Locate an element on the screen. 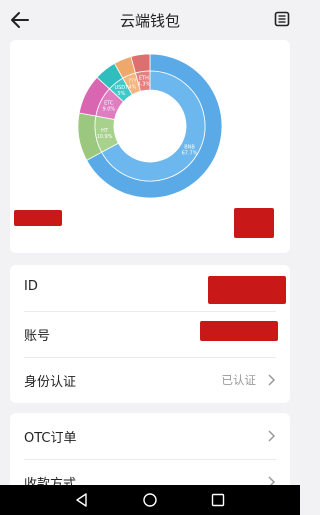 This screenshot has width=320, height=515. slice-percent-label: 5% is located at coordinates (121, 94).